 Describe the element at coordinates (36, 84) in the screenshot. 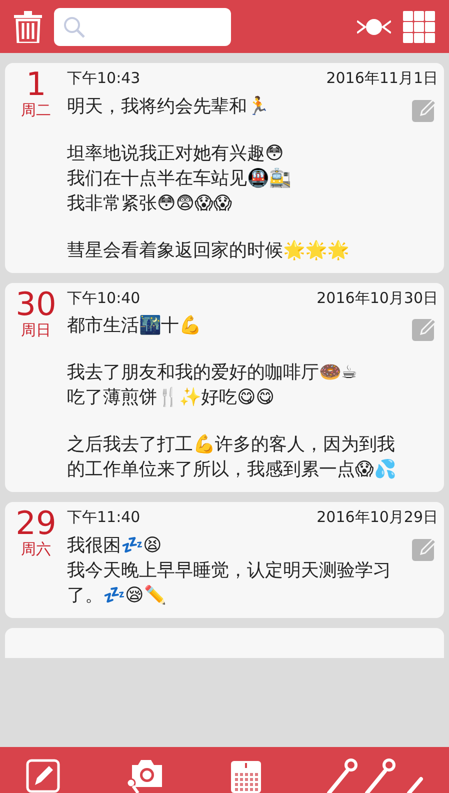

I see `day-number: 1` at that location.